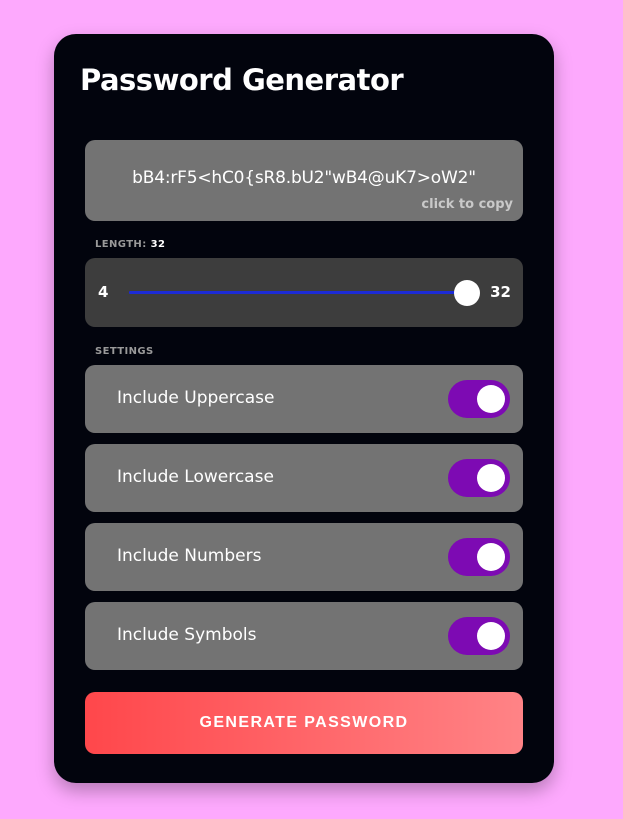 This screenshot has width=623, height=819. Describe the element at coordinates (467, 204) in the screenshot. I see `copy-hint: click to copy` at that location.